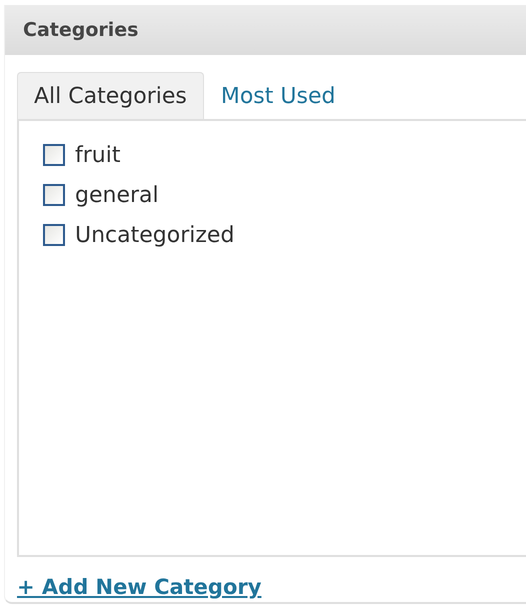  What do you see at coordinates (97, 155) in the screenshot?
I see `category-label: fruit` at bounding box center [97, 155].